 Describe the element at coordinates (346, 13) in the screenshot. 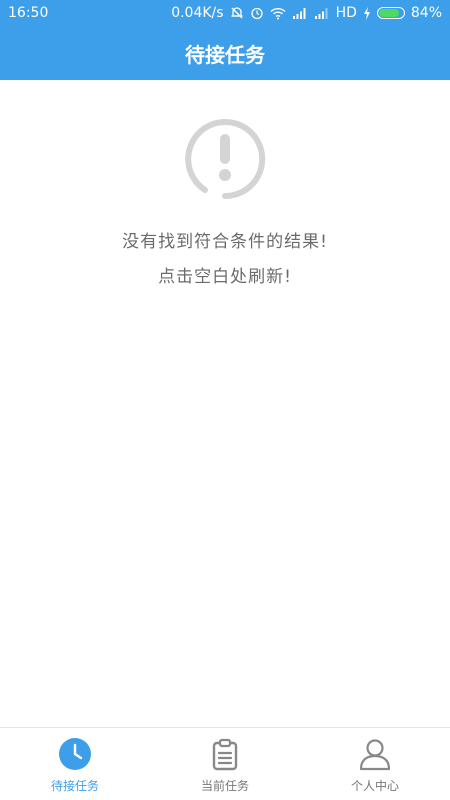

I see `network-type: HD` at that location.